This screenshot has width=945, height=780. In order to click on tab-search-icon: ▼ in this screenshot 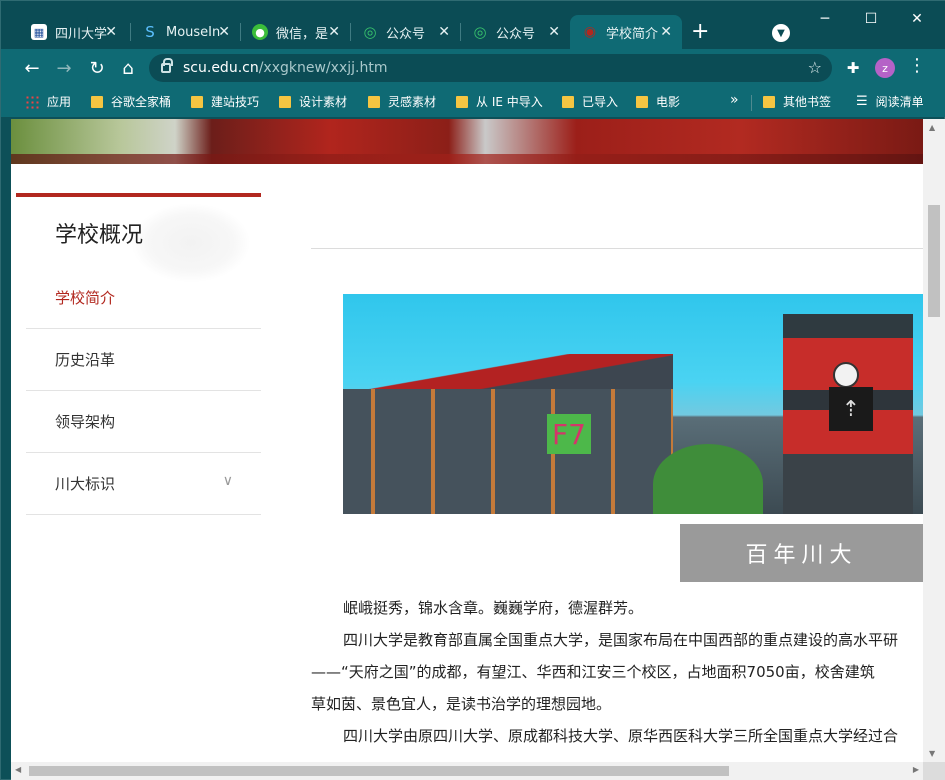, I will do `click(781, 33)`.